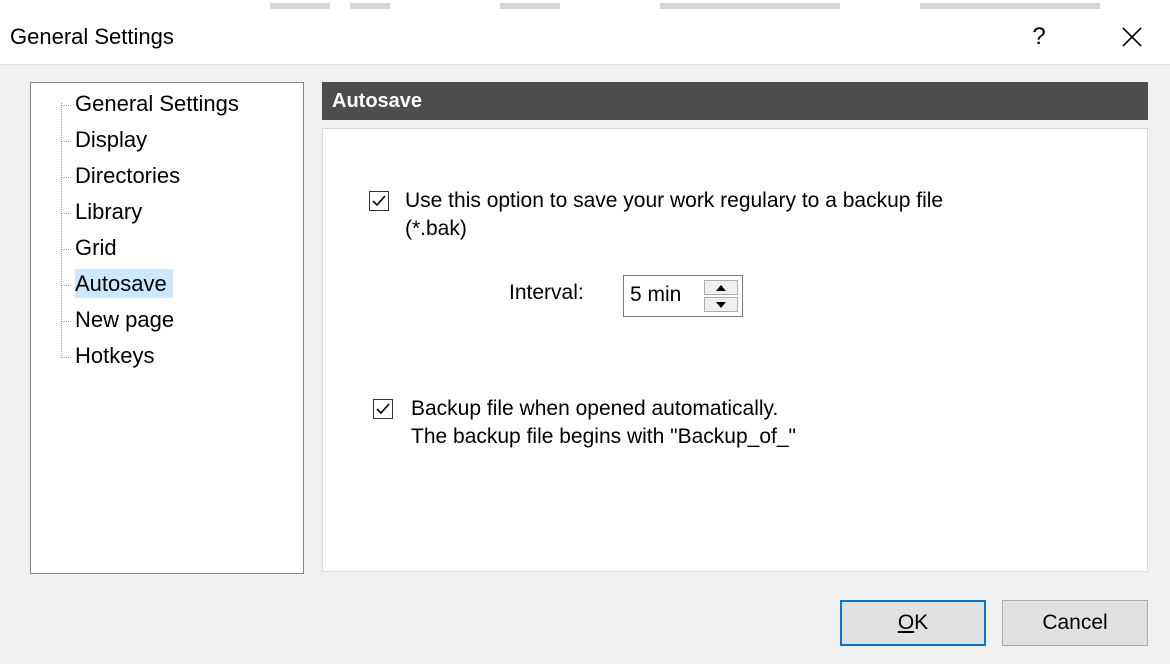 The image size is (1170, 664). Describe the element at coordinates (585, 38) in the screenshot. I see `title-bar: General Settings ?` at that location.